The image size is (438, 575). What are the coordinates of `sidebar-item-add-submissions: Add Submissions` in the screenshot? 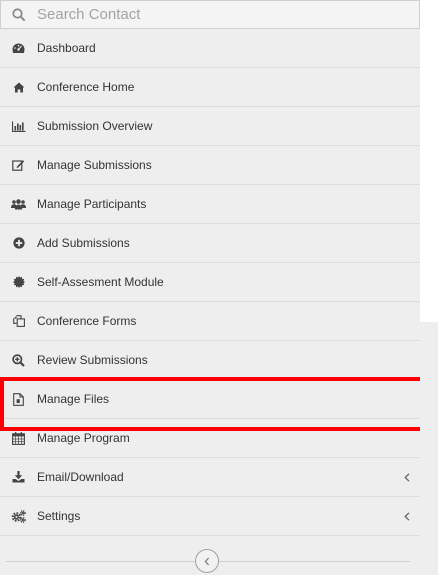 It's located at (210, 243).